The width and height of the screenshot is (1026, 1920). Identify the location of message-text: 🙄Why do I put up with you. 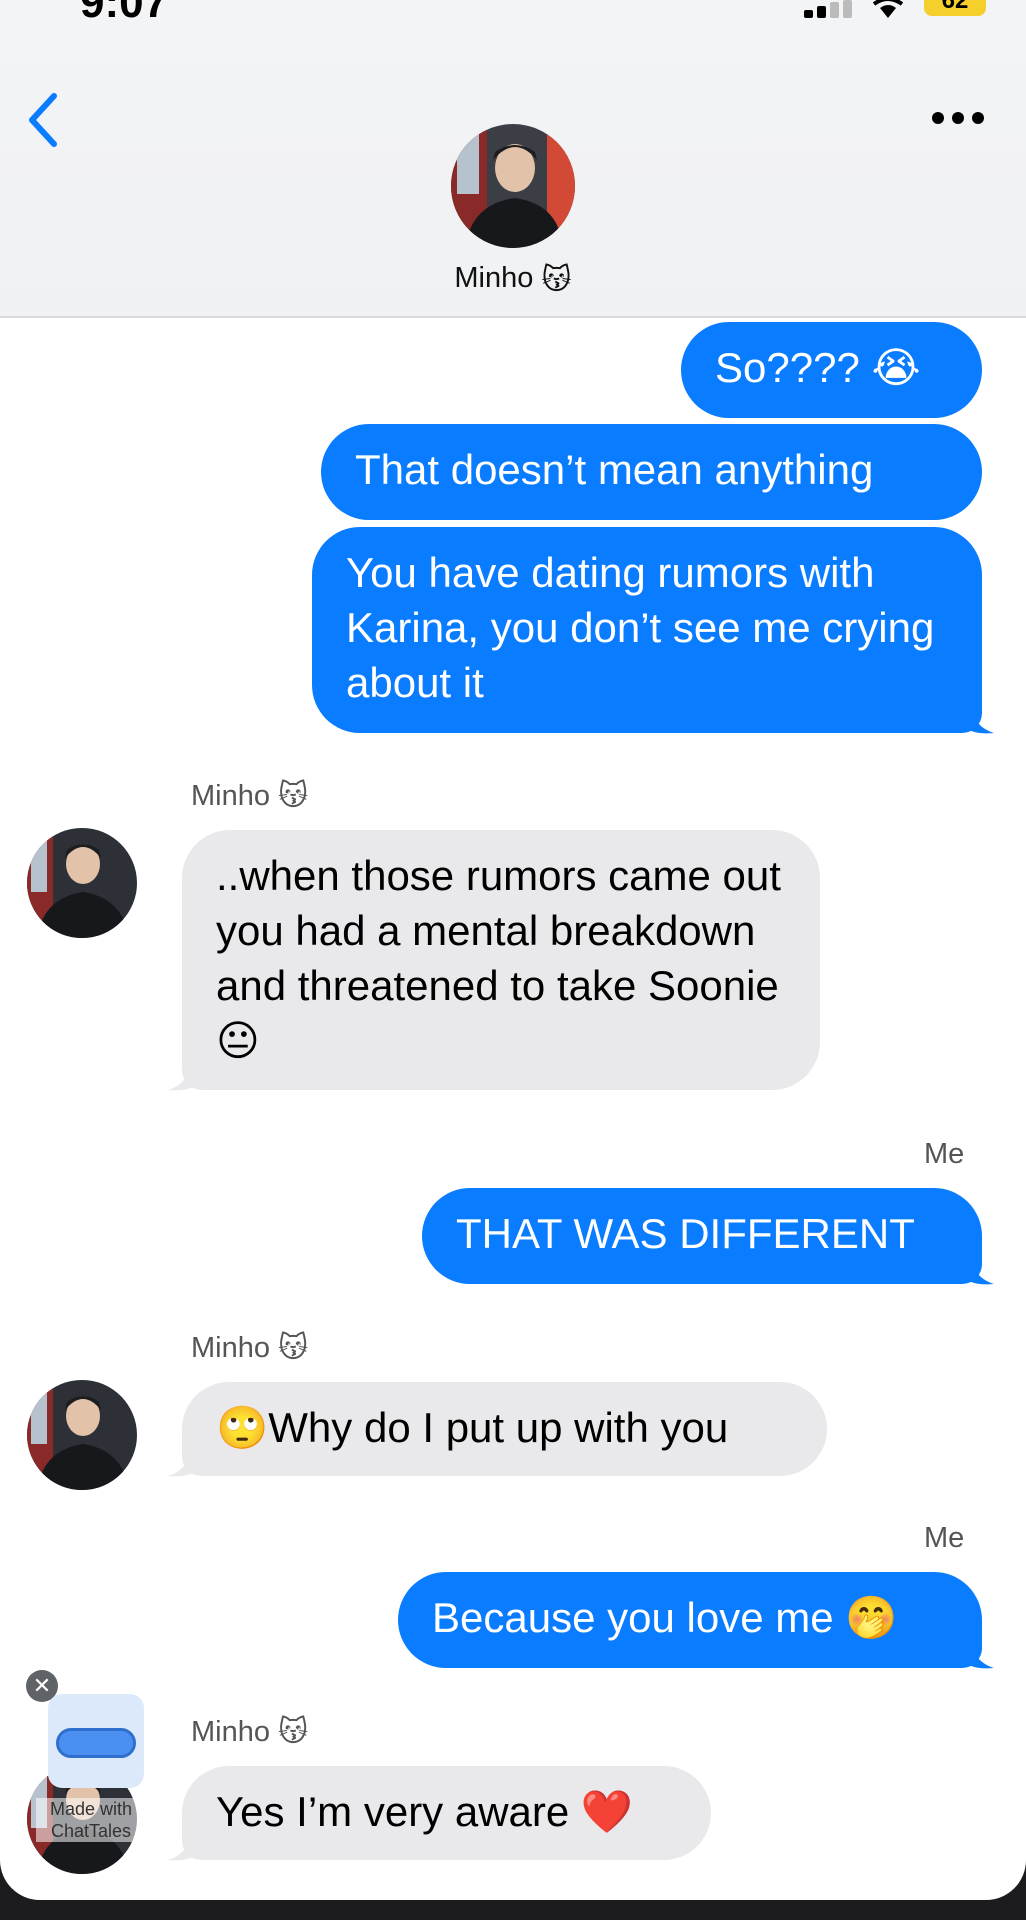
(472, 1427).